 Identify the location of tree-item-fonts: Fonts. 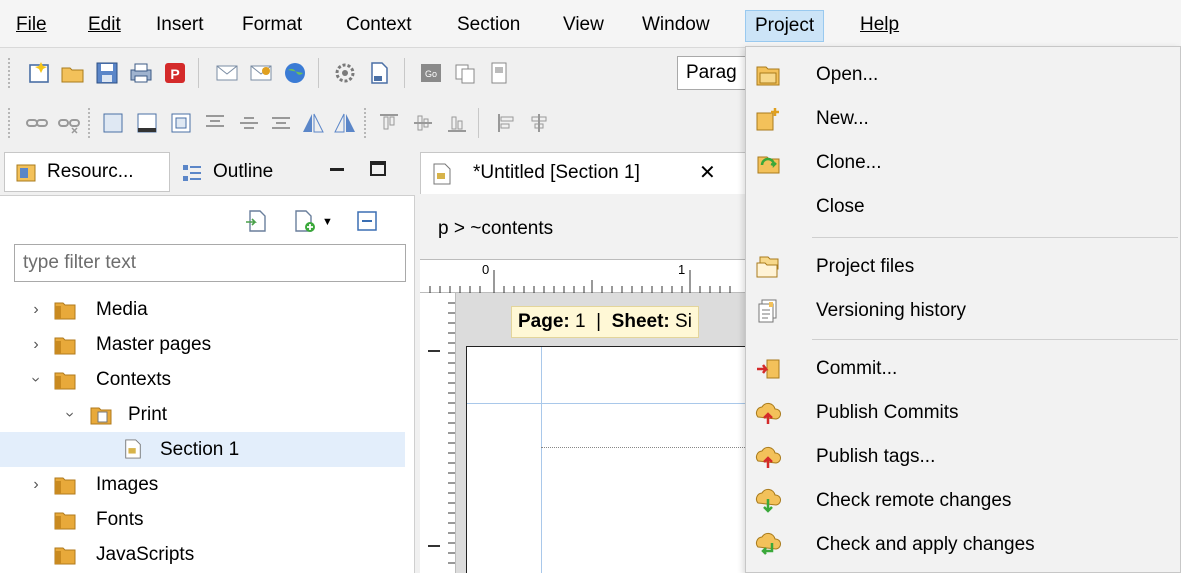
(202, 519).